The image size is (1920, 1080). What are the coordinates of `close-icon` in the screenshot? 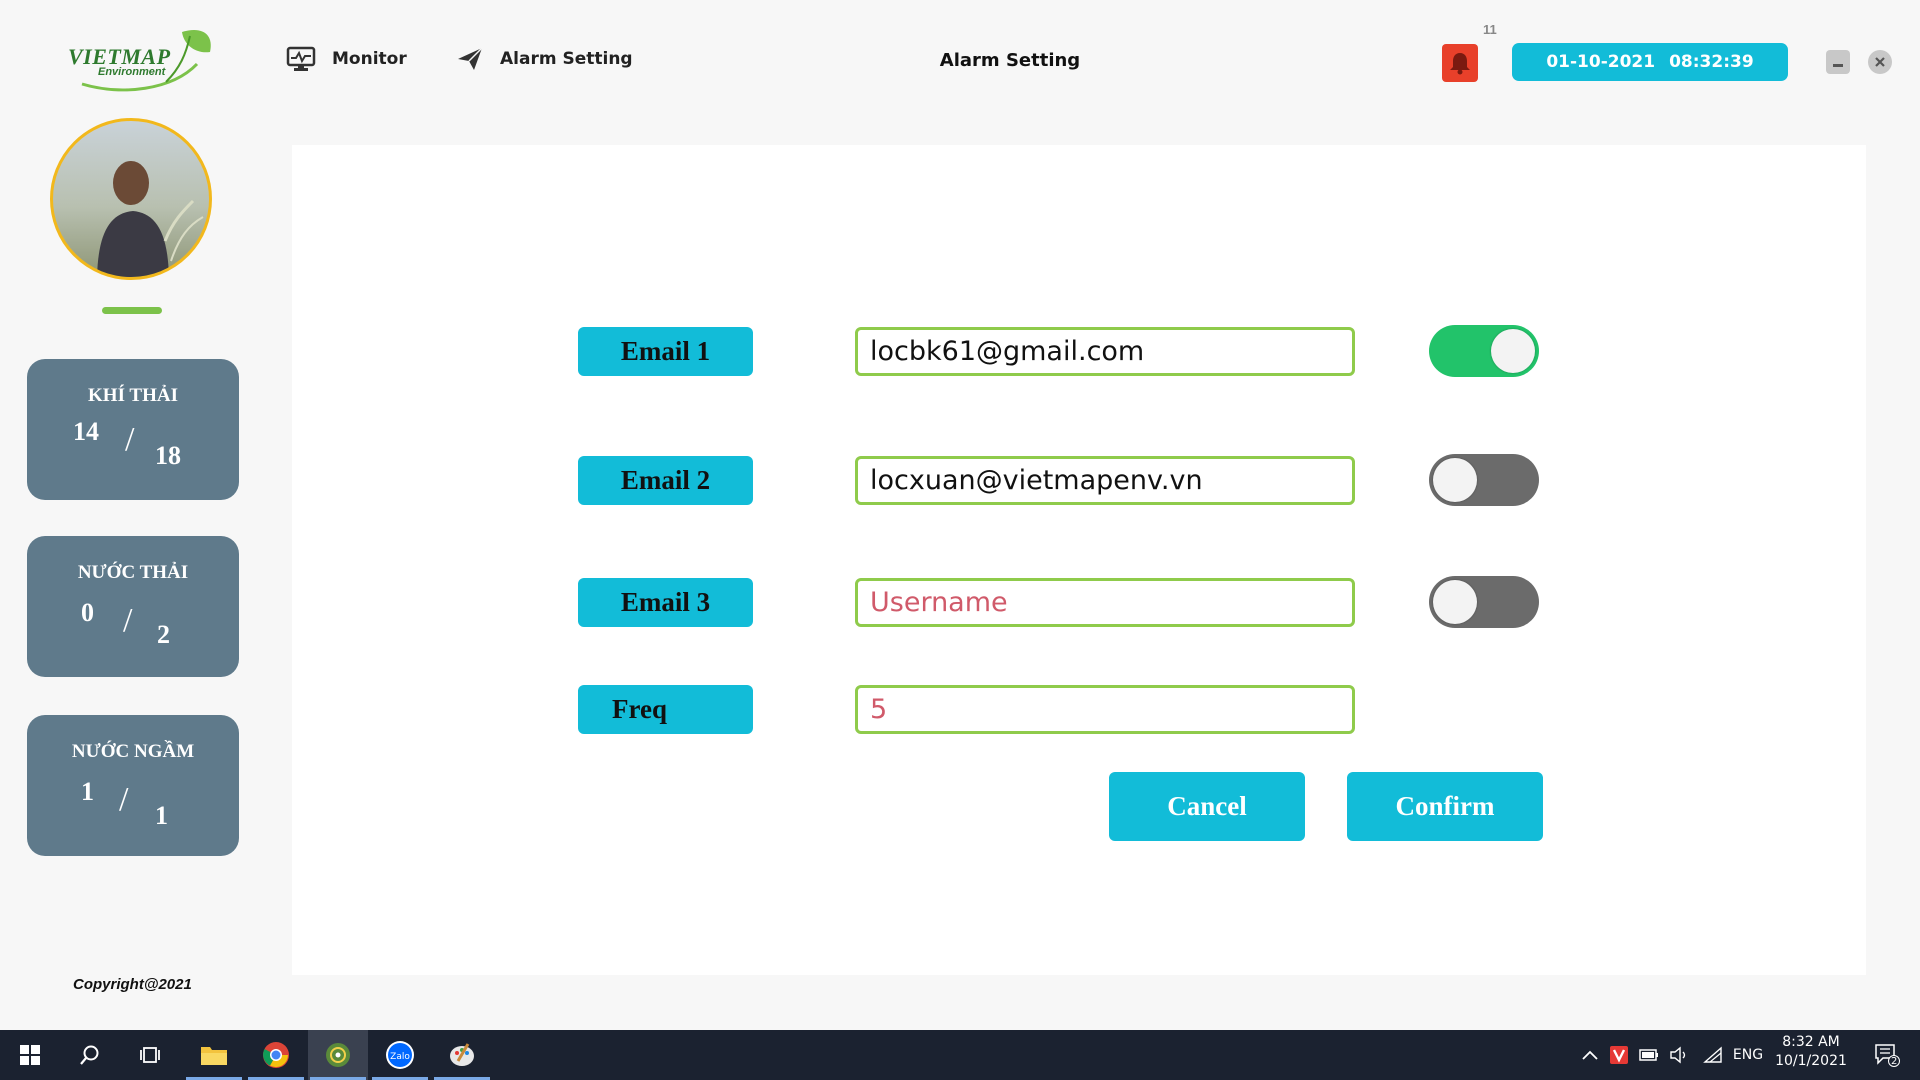 It's located at (1880, 62).